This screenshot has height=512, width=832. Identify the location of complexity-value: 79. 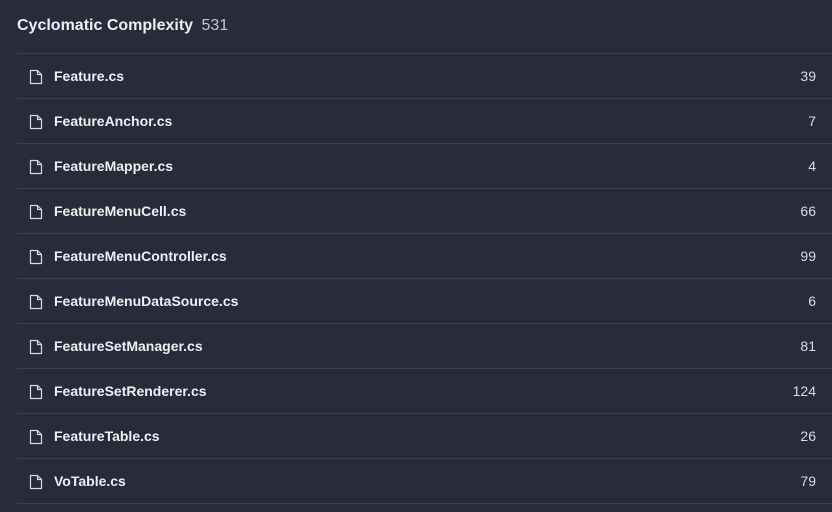
(808, 481).